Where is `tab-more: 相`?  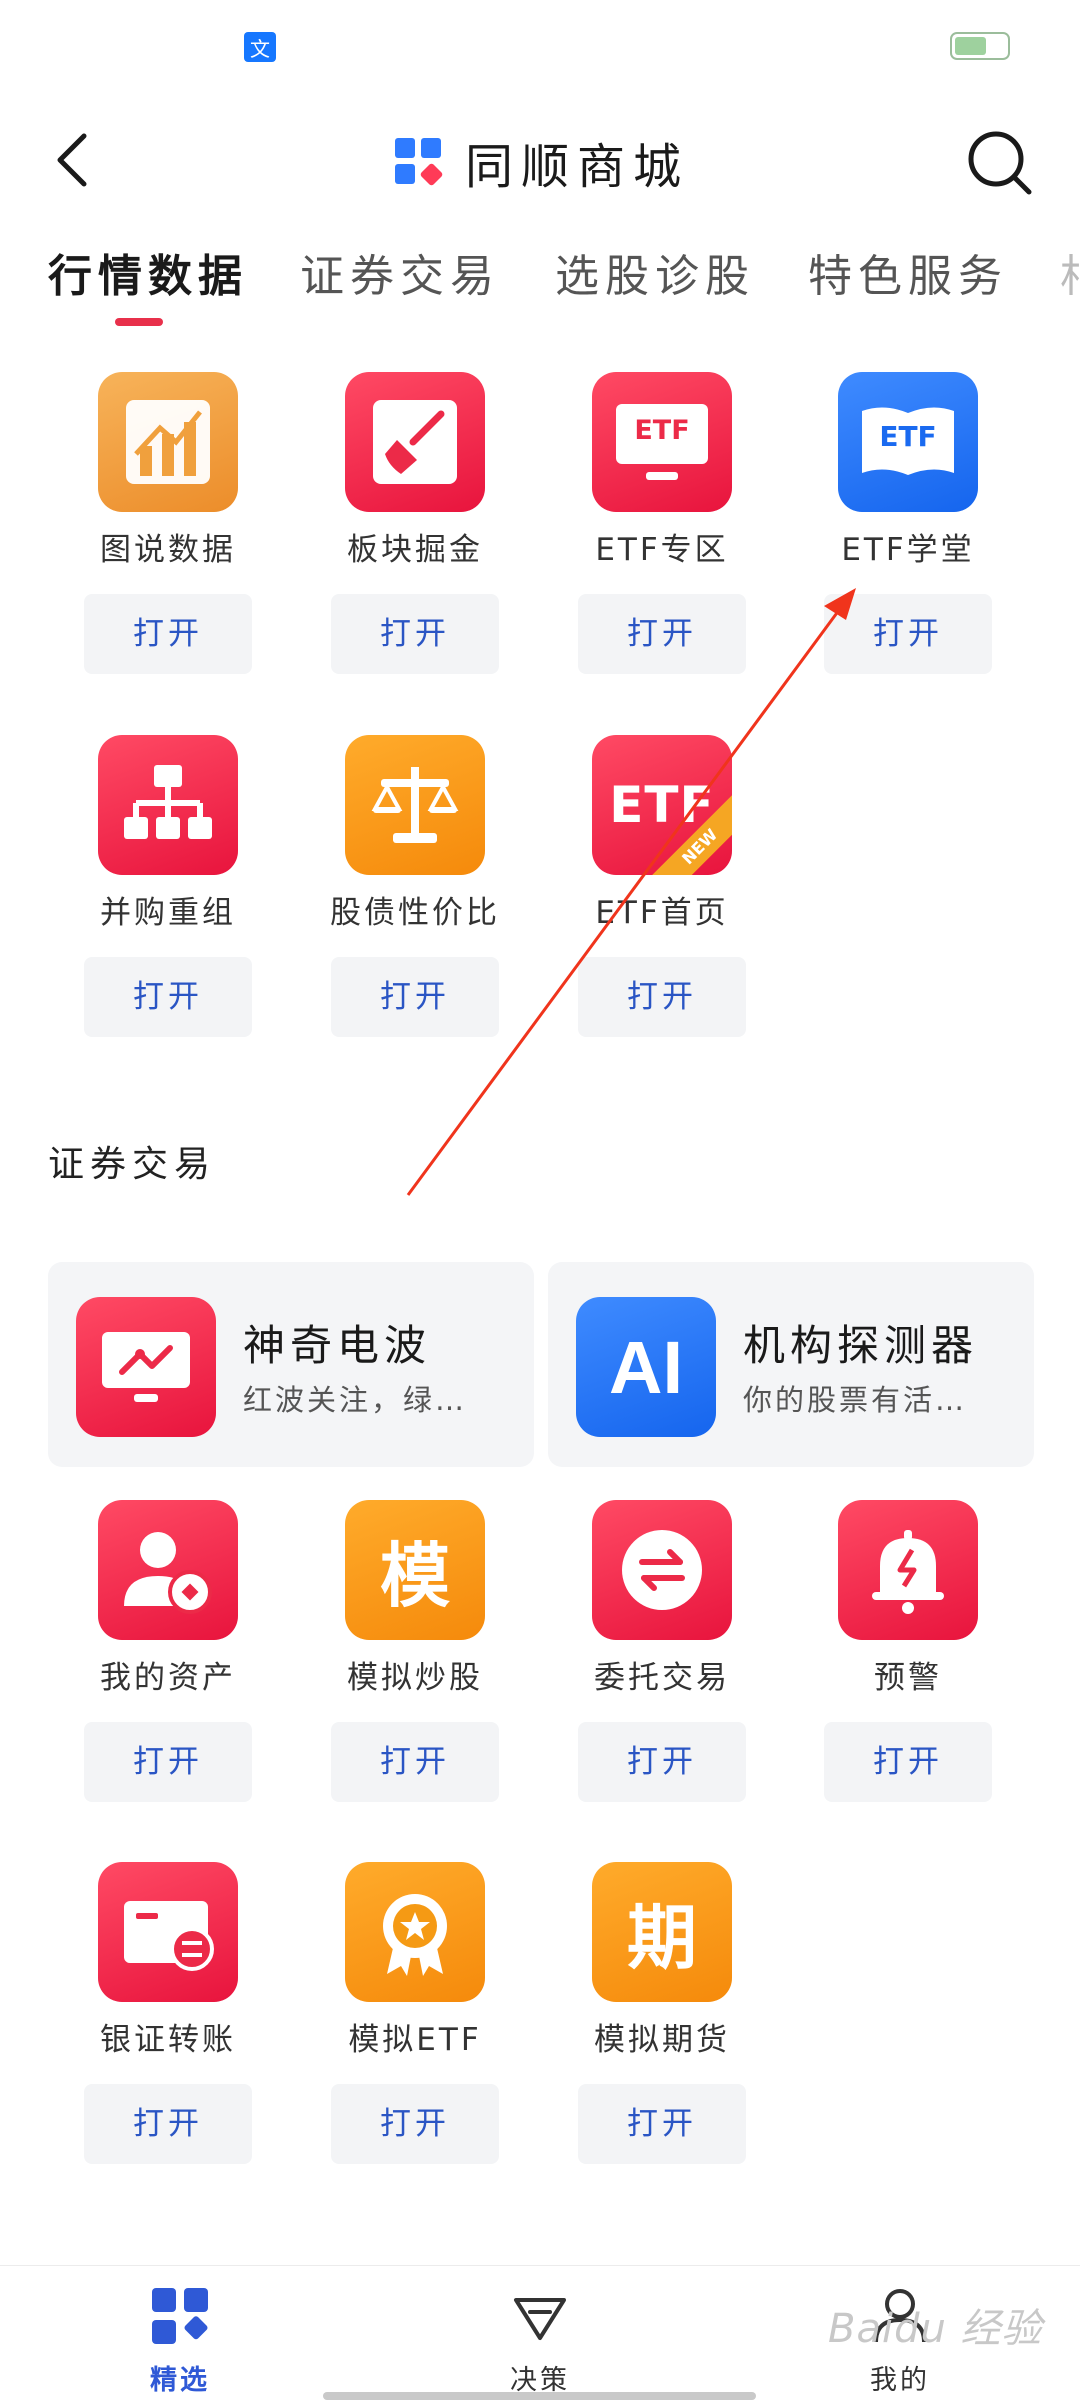 tab-more: 相 is located at coordinates (1070, 272).